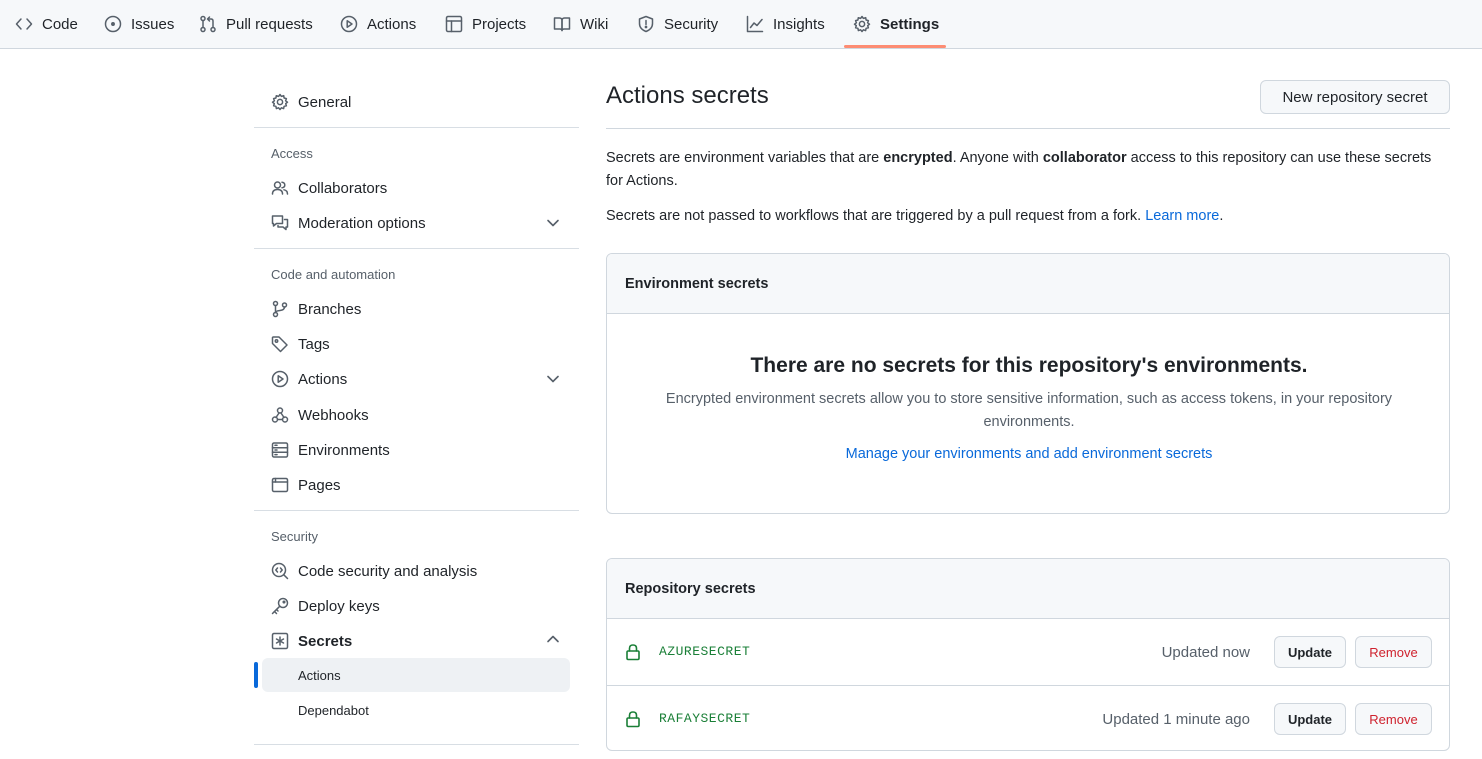 The width and height of the screenshot is (1482, 759). Describe the element at coordinates (279, 344) in the screenshot. I see `tag-icon` at that location.